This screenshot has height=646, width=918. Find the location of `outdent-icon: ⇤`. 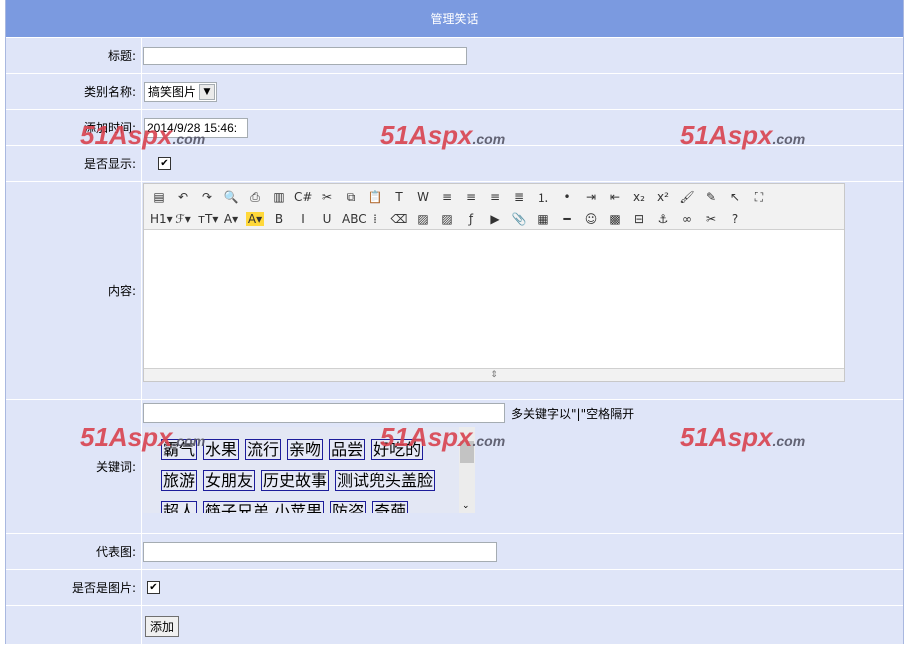

outdent-icon: ⇤ is located at coordinates (615, 197).